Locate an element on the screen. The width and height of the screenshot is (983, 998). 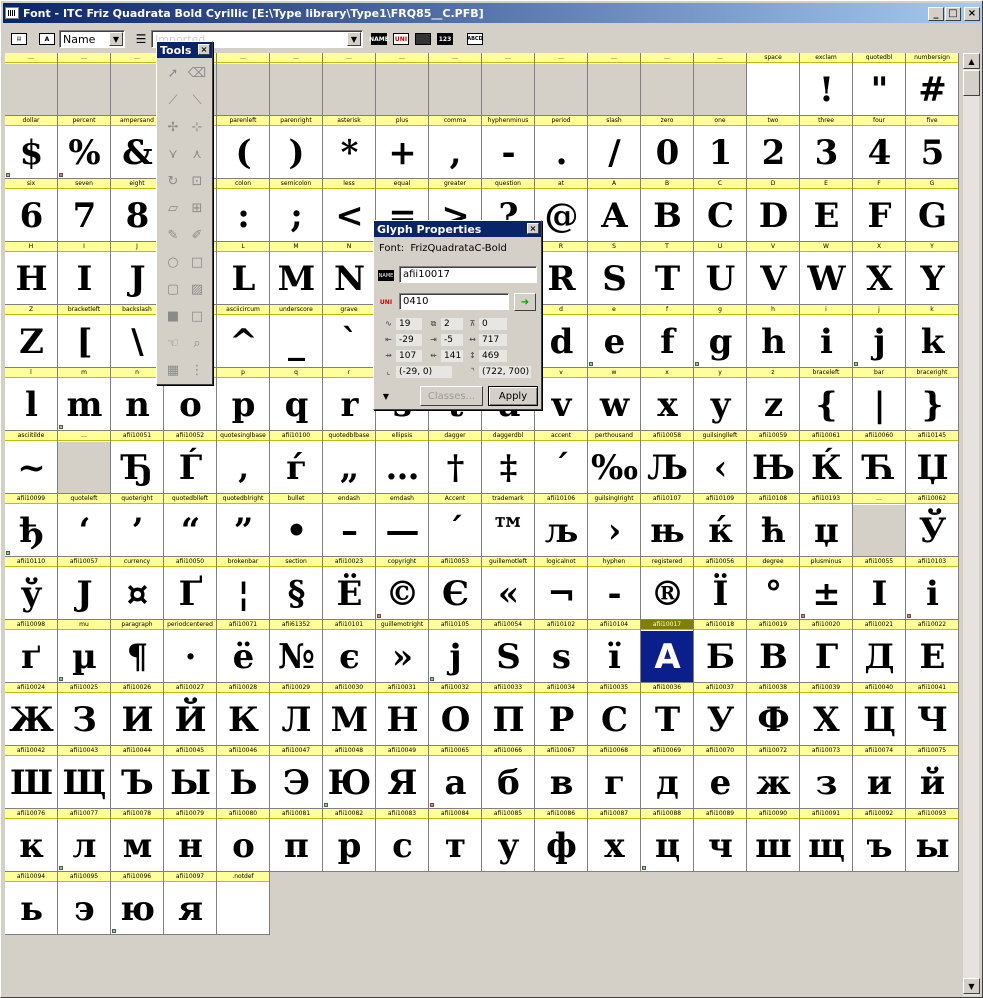
glyph-cell: degree ° is located at coordinates (773, 588).